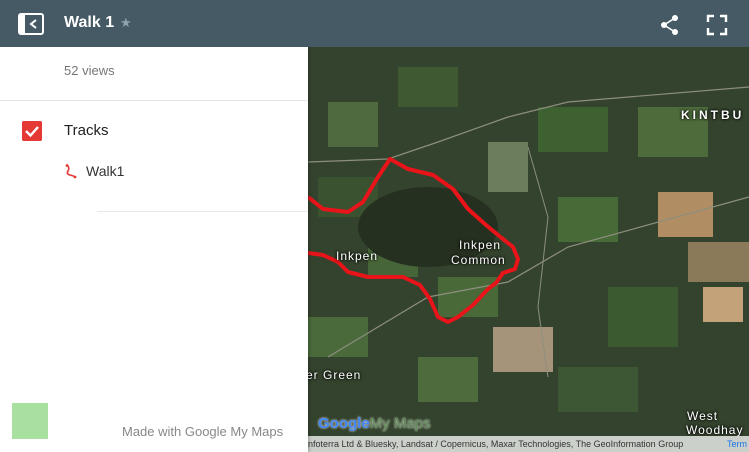 The height and width of the screenshot is (452, 749). I want to click on map-label-inkpen-common: Inkpen, so click(480, 245).